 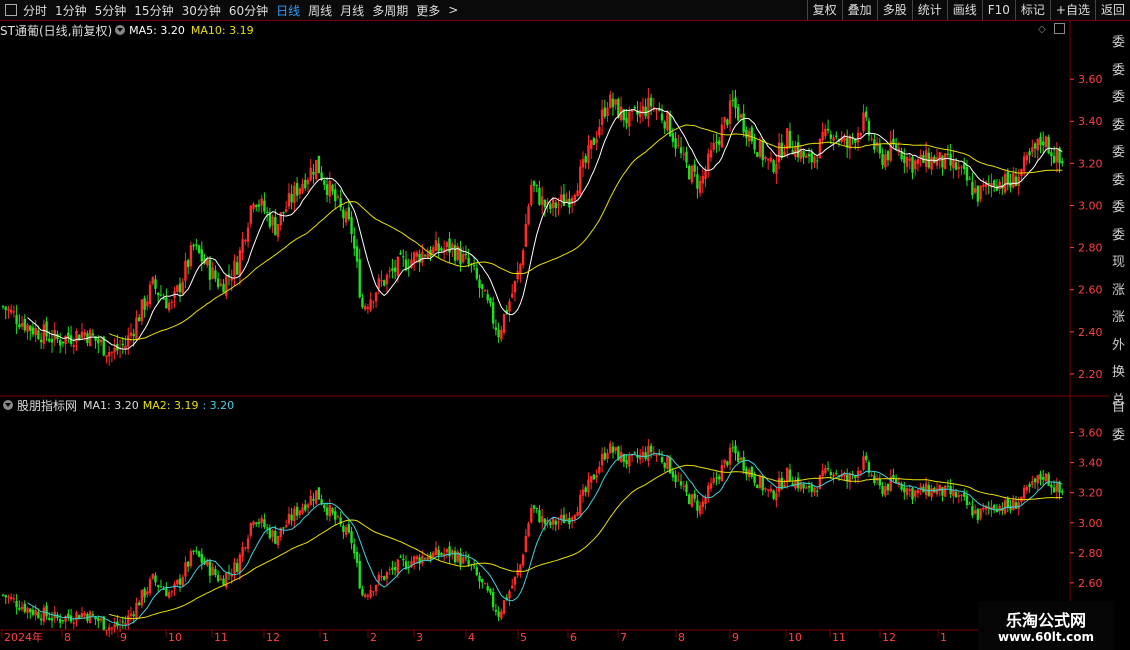 I want to click on rail-label: 涨, so click(x=1119, y=317).